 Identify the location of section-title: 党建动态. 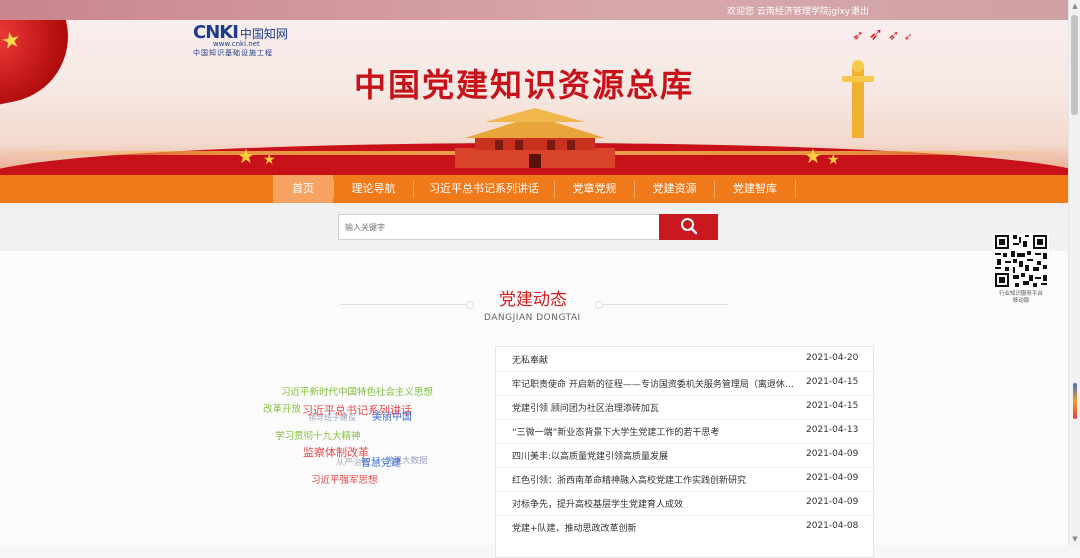
(533, 300).